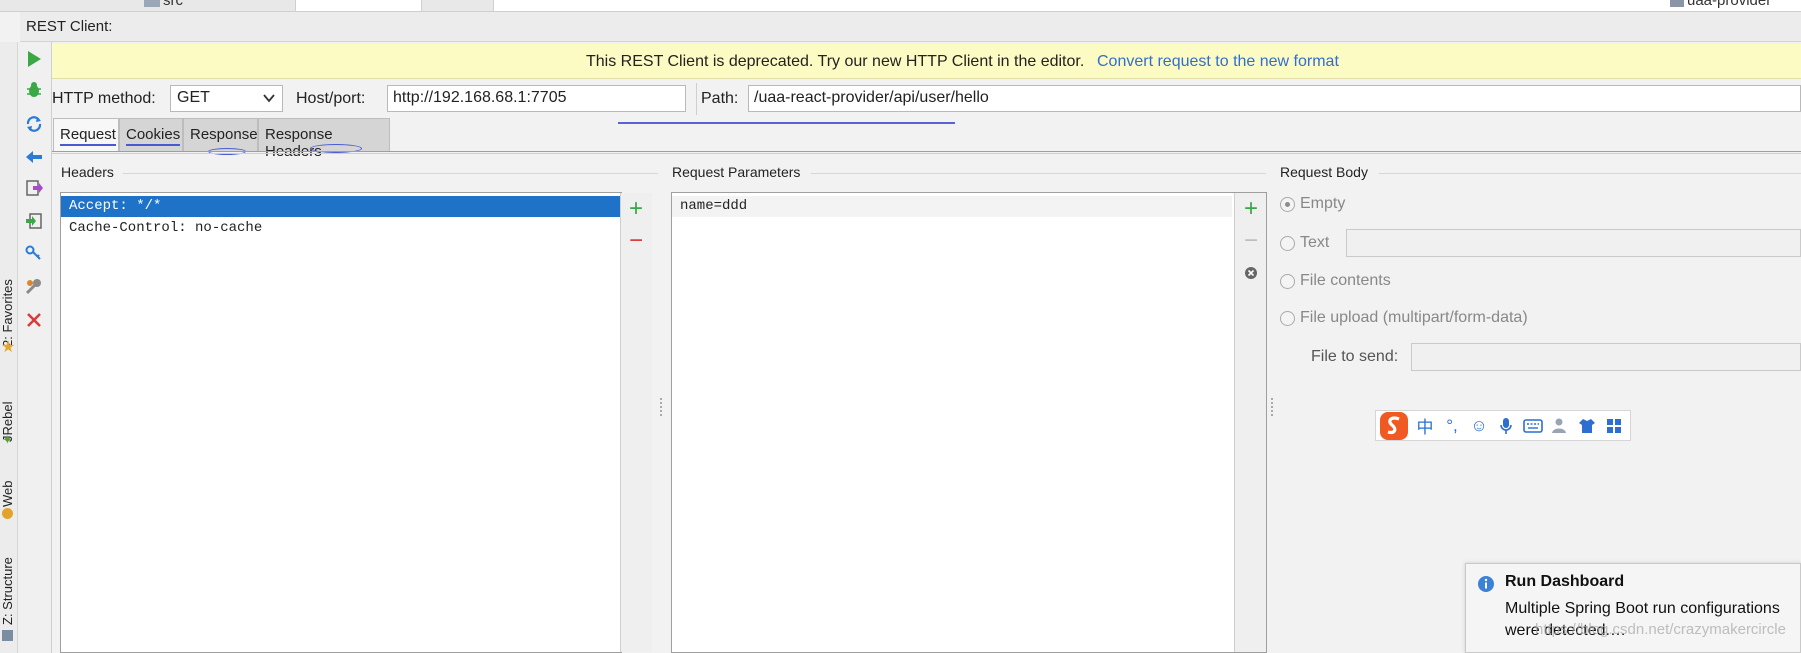 Image resolution: width=1801 pixels, height=653 pixels. Describe the element at coordinates (1660, 629) in the screenshot. I see `watermark: https://blog.csdn.net/crazymakercircle` at that location.